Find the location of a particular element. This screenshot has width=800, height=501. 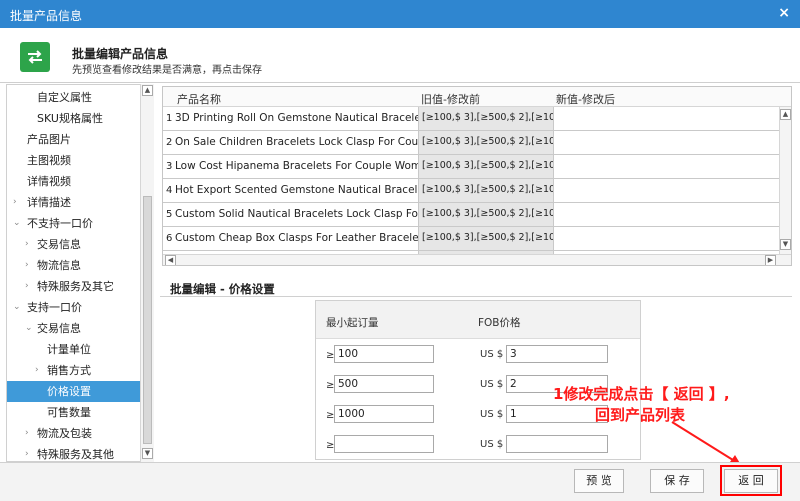

sidebar-item-label: 自定义属性 is located at coordinates (64, 97).